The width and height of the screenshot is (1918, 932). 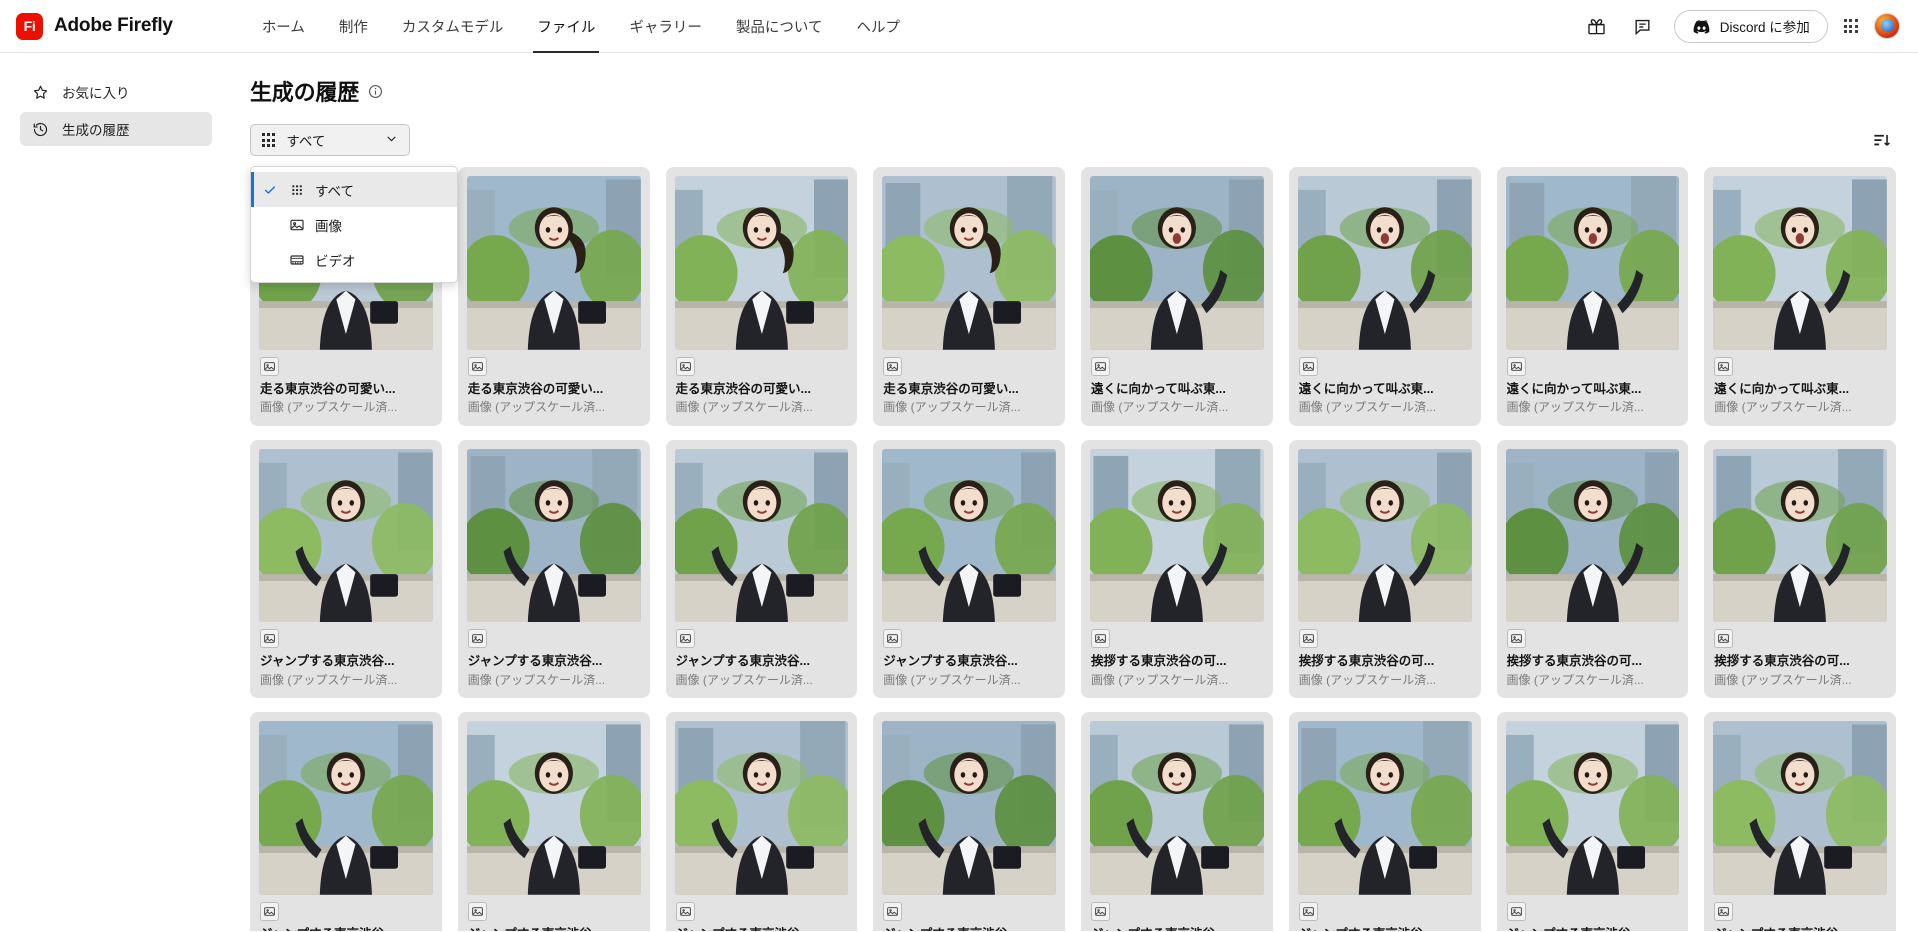 What do you see at coordinates (40, 92) in the screenshot?
I see `star-icon` at bounding box center [40, 92].